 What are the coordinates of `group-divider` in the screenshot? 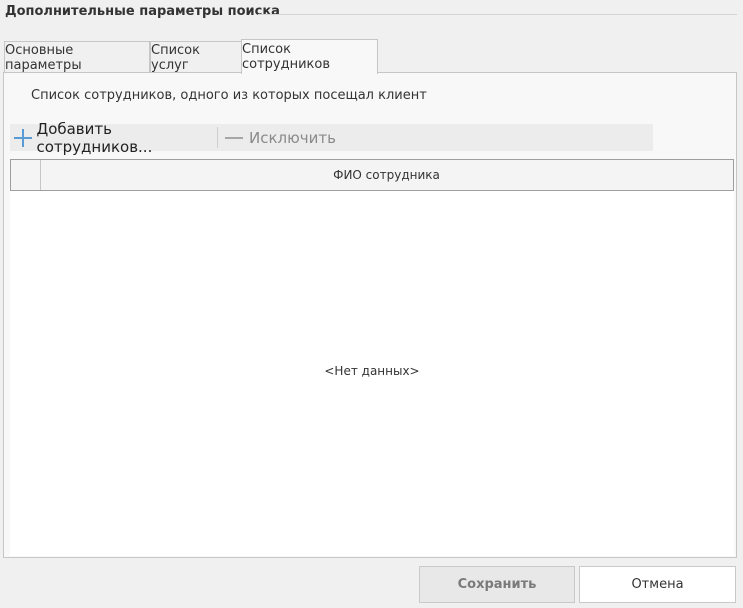 It's located at (497, 14).